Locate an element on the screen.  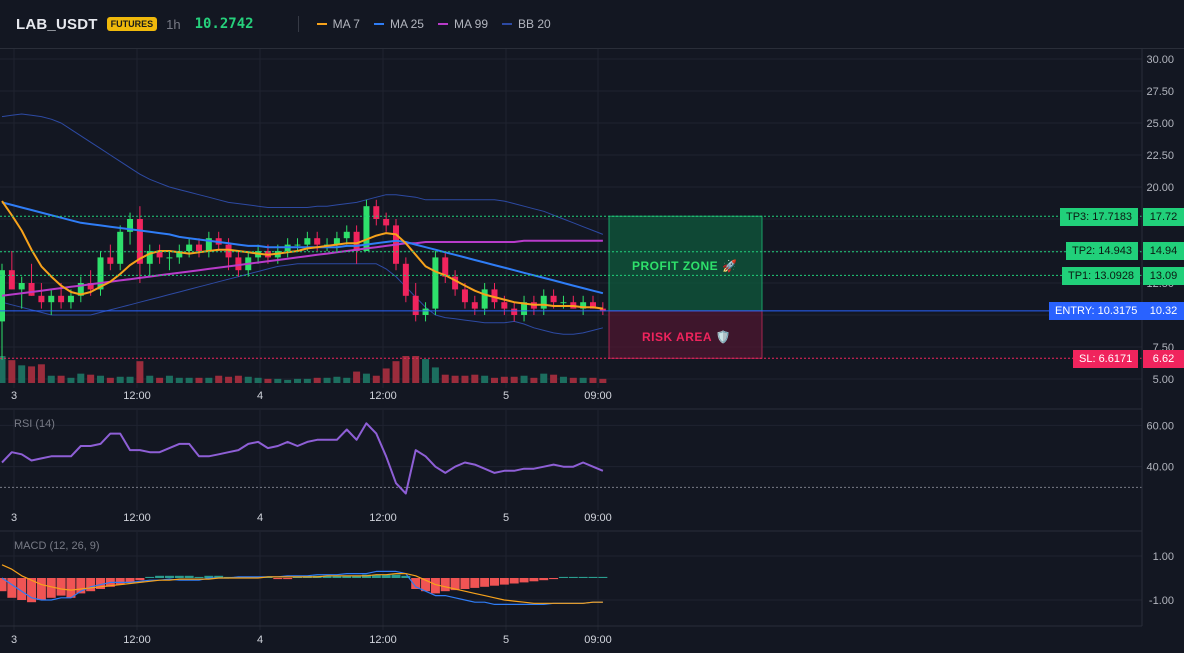
macd-tick-label: -1.00 is located at coordinates (1161, 601).